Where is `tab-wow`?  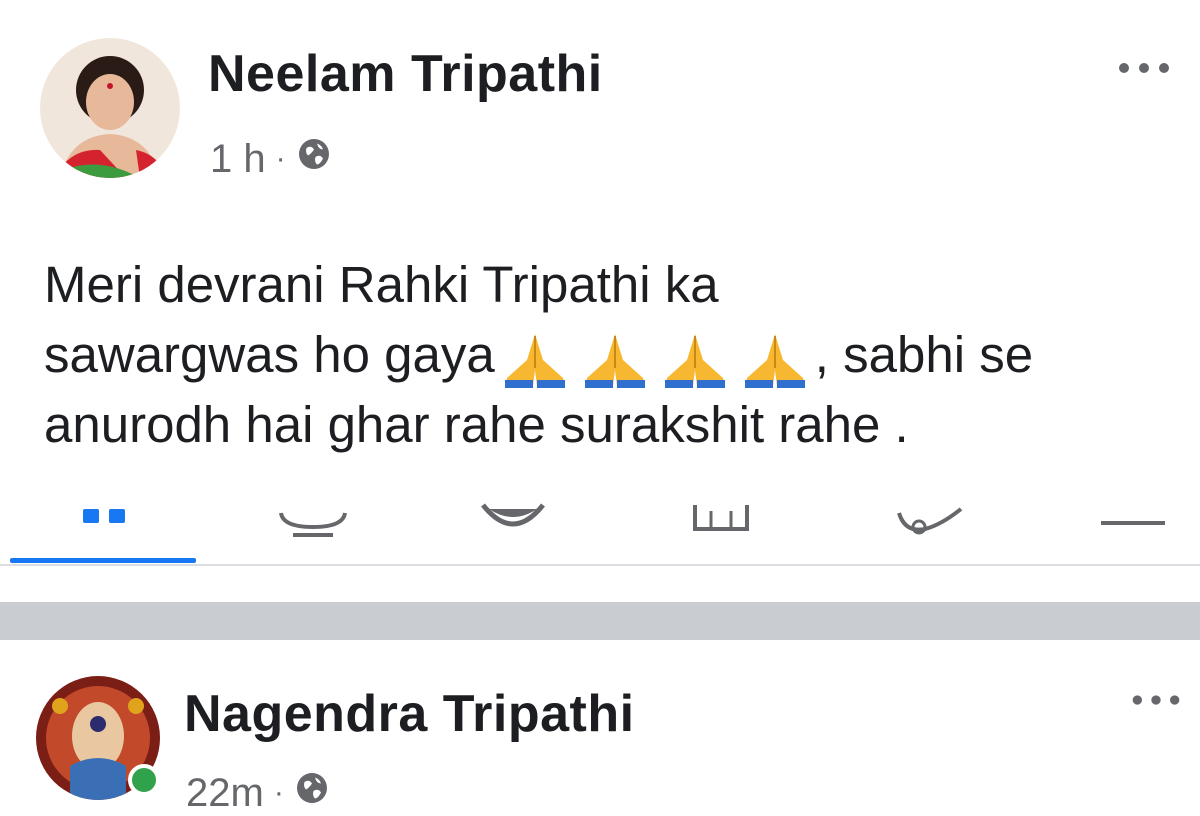 tab-wow is located at coordinates (929, 520).